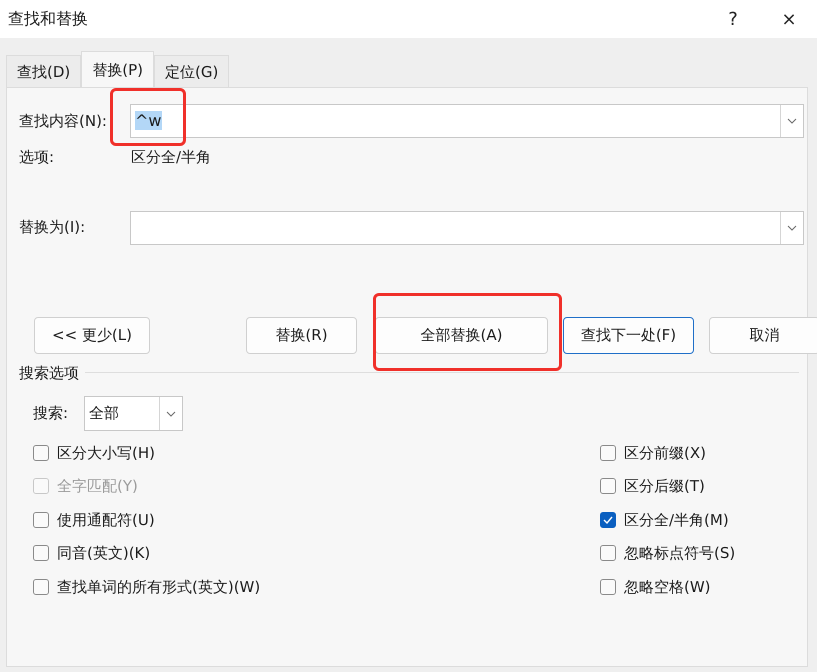  What do you see at coordinates (680, 553) in the screenshot?
I see `checkbox-label: 忽略标点符号(S)` at bounding box center [680, 553].